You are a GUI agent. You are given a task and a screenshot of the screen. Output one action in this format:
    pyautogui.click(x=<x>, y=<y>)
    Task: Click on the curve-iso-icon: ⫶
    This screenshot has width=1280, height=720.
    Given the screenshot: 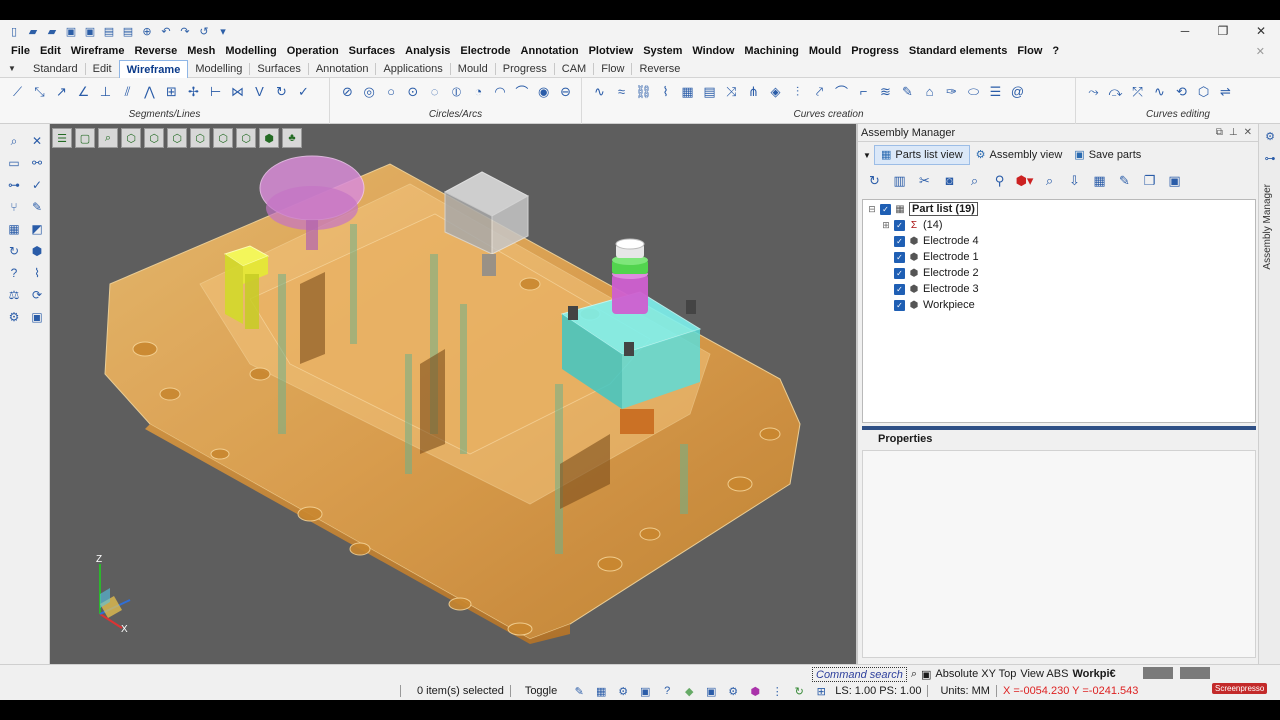 What is the action you would take?
    pyautogui.click(x=797, y=91)
    